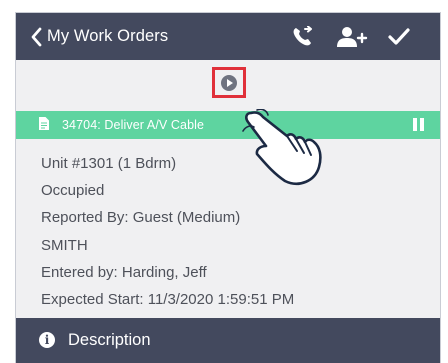 The height and width of the screenshot is (363, 448). I want to click on play-button-highlight, so click(229, 82).